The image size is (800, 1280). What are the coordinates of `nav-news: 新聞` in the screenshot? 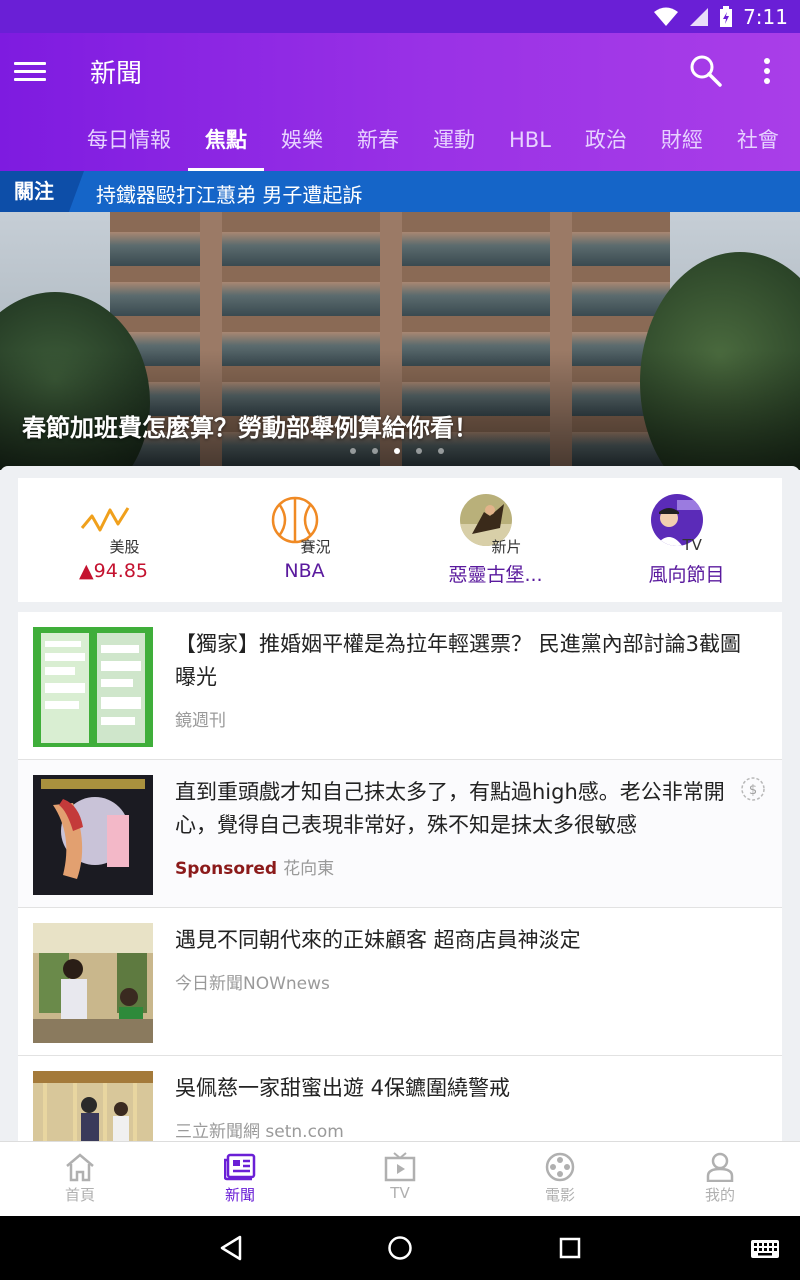 It's located at (240, 1179).